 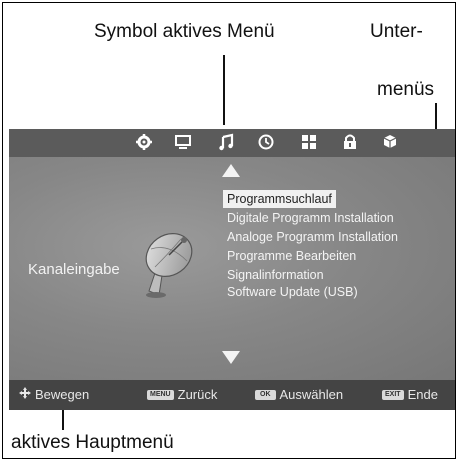 I want to click on help-move: Bewegen, so click(x=54, y=394).